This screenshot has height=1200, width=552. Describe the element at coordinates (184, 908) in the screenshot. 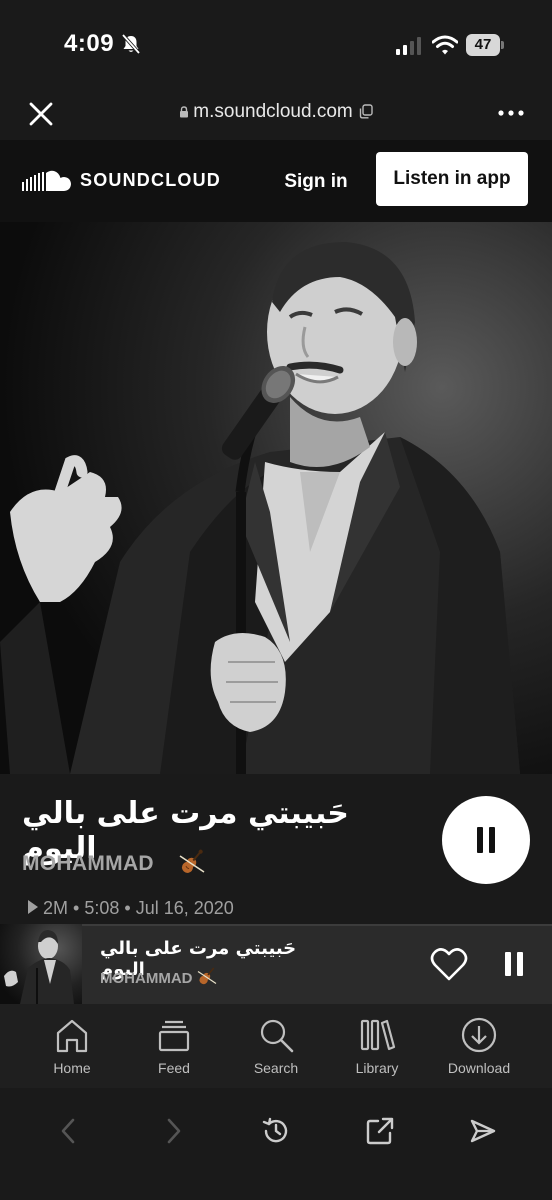

I see `release-date: Jul 16, 2020` at that location.